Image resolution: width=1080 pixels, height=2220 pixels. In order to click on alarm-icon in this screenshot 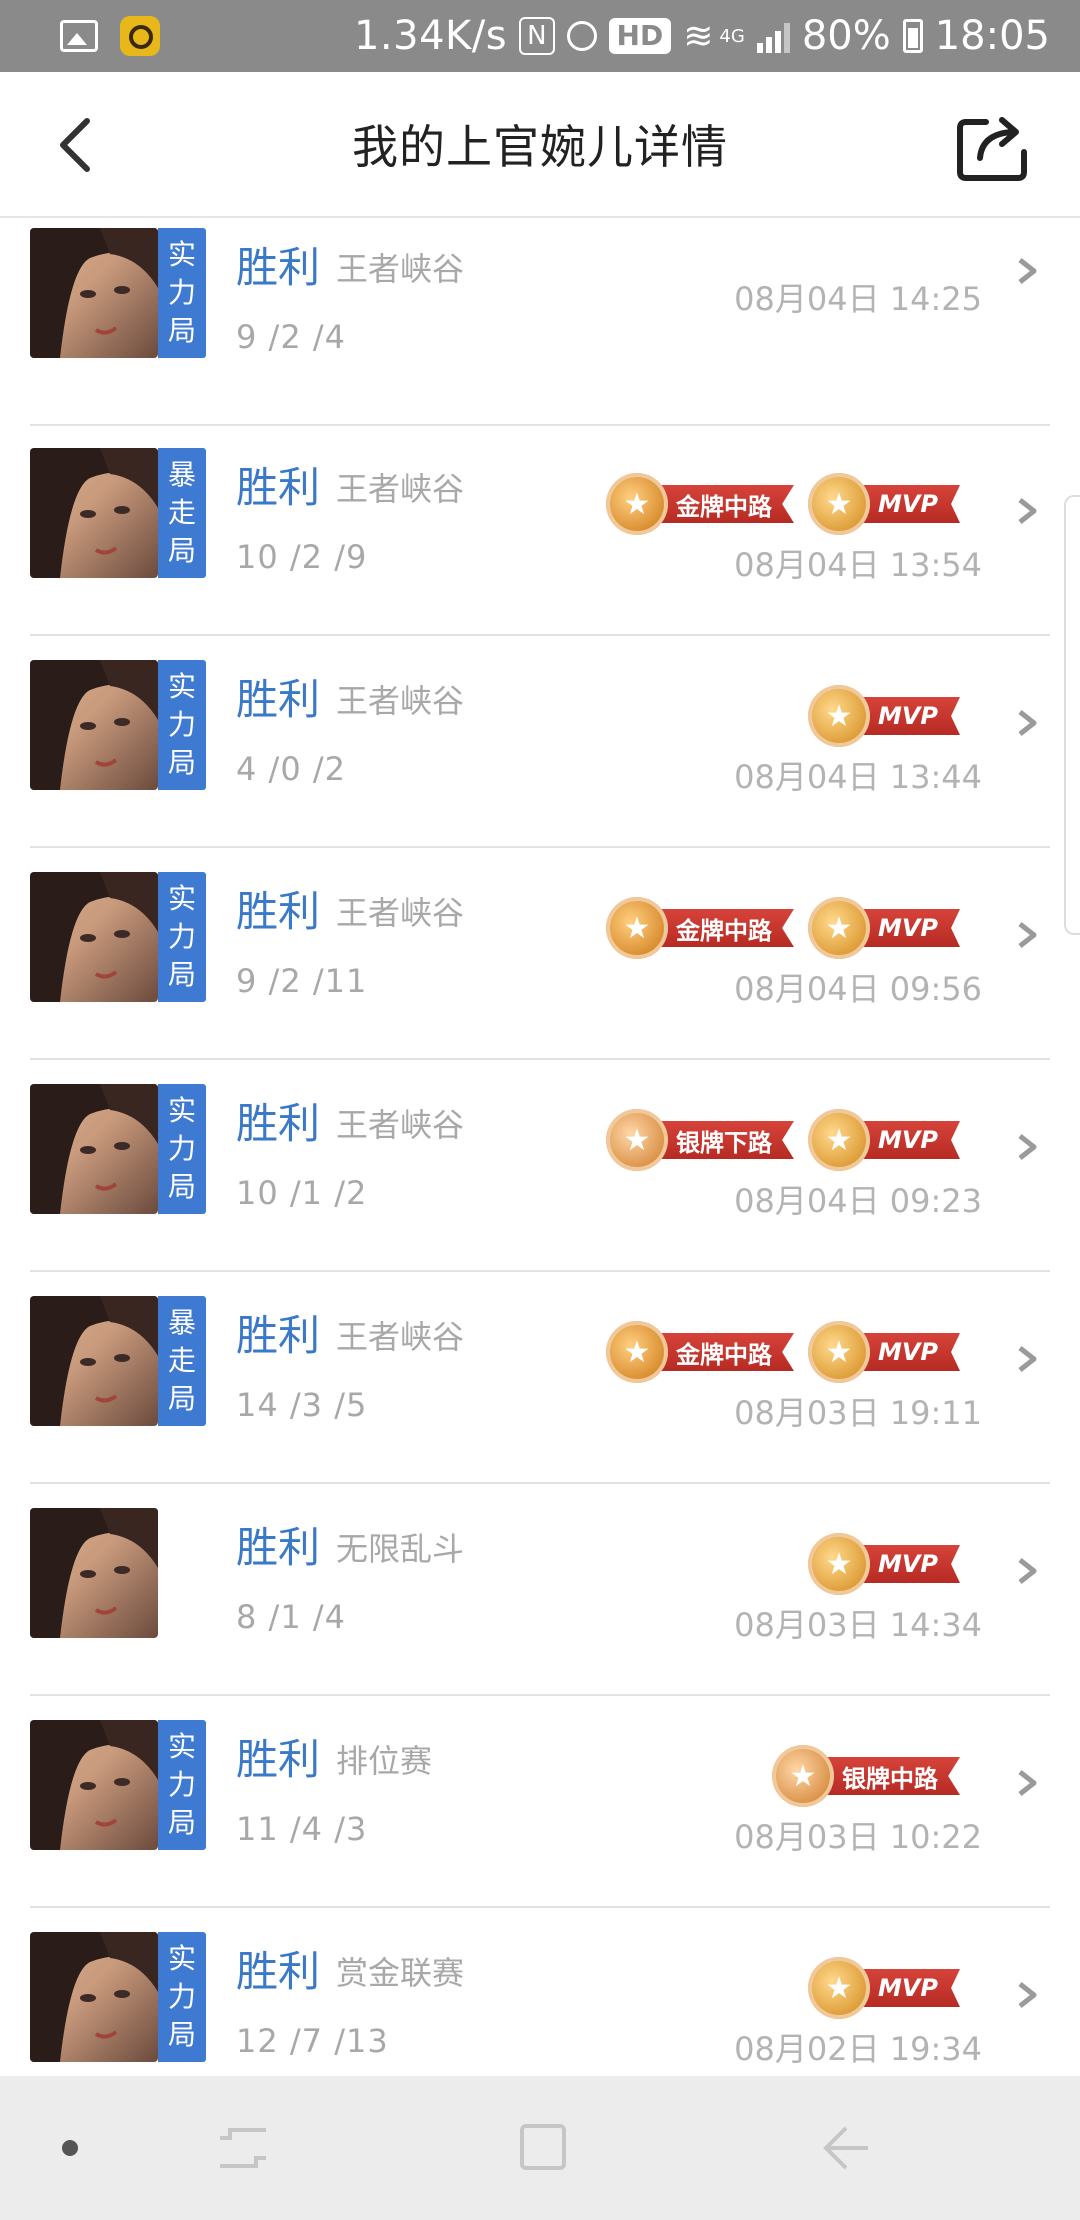, I will do `click(581, 36)`.